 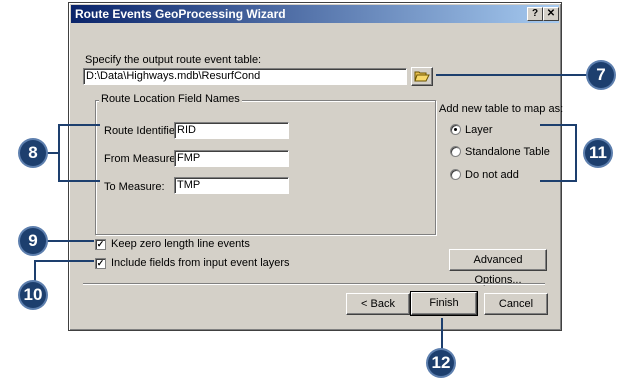 I want to click on standalone-table-radio, so click(x=455, y=151).